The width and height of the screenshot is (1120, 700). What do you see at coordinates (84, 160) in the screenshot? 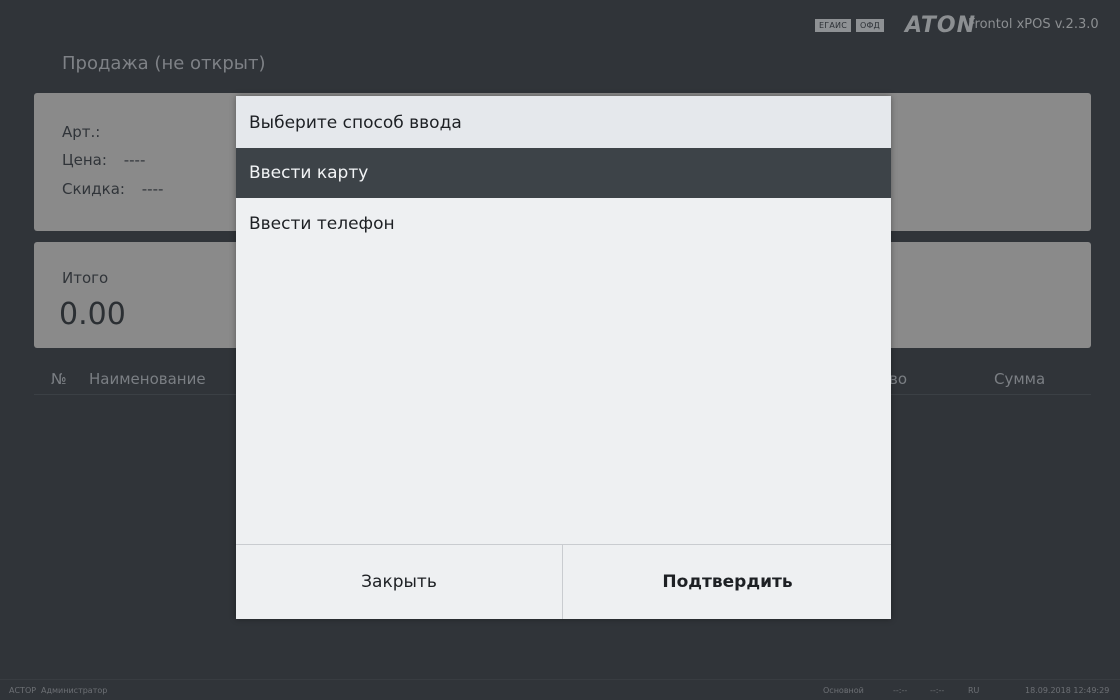
I see `price-label: Цена:` at bounding box center [84, 160].